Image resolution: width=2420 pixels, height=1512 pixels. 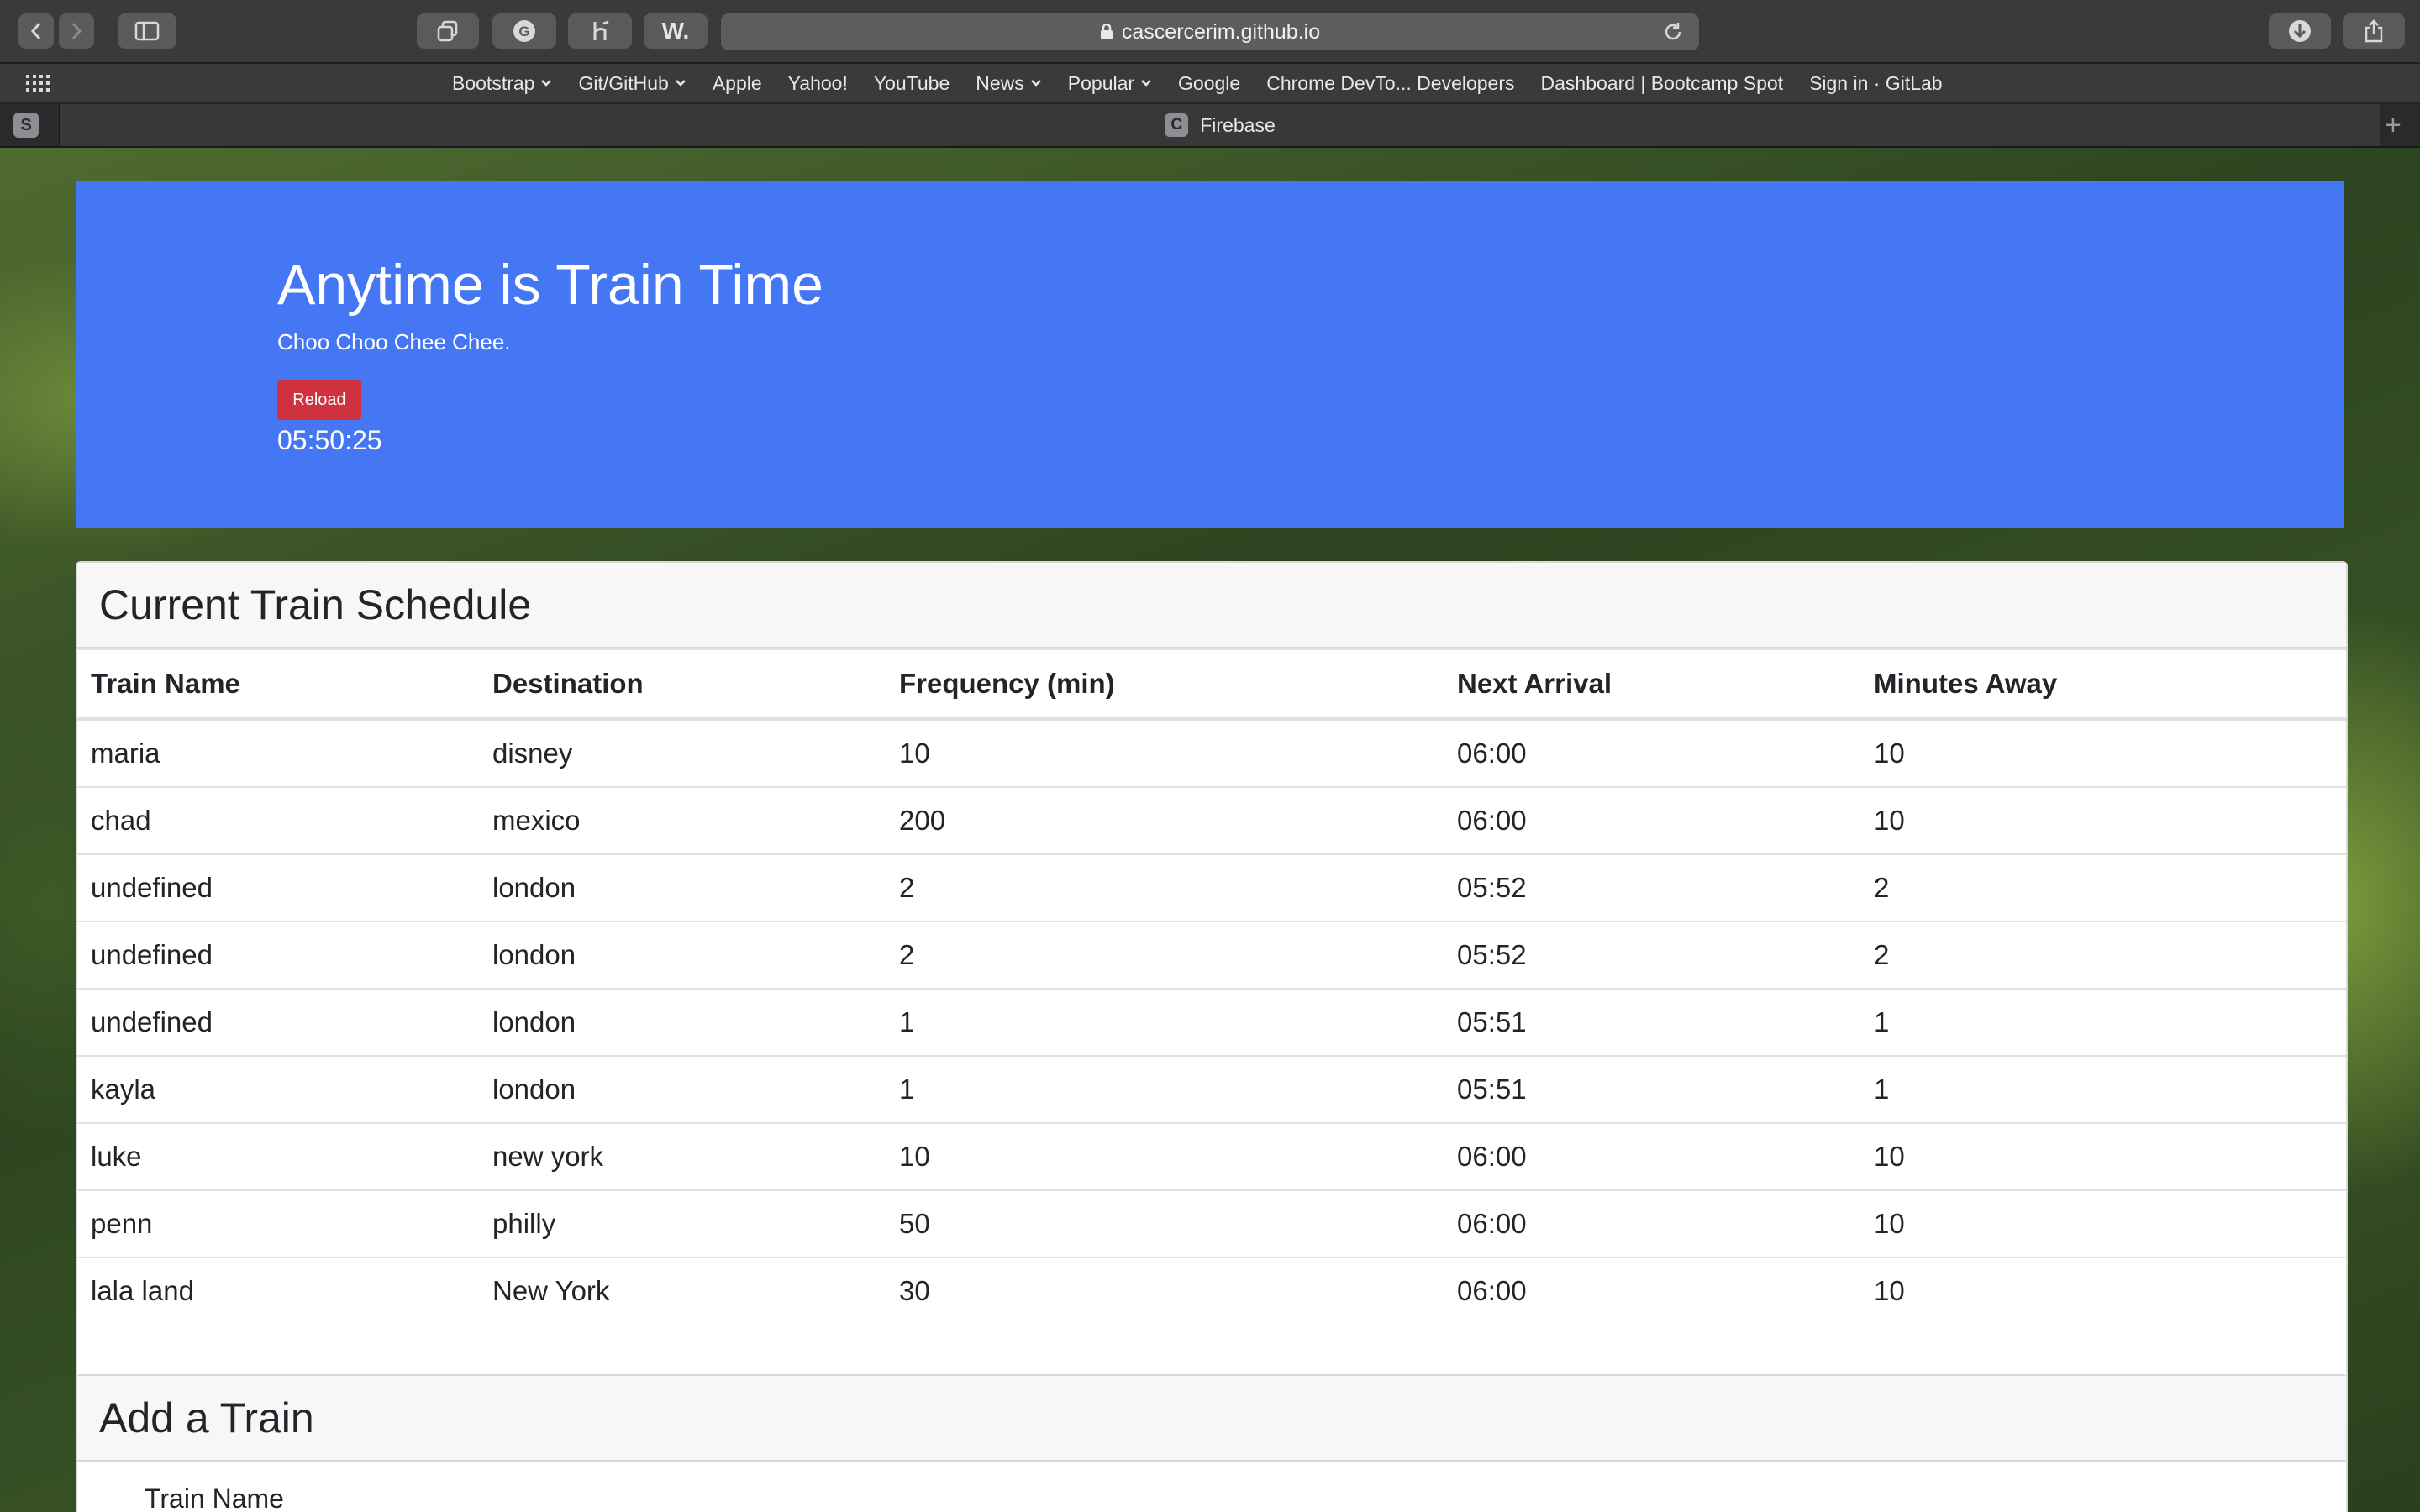 What do you see at coordinates (682, 752) in the screenshot?
I see `table-cell: disney` at bounding box center [682, 752].